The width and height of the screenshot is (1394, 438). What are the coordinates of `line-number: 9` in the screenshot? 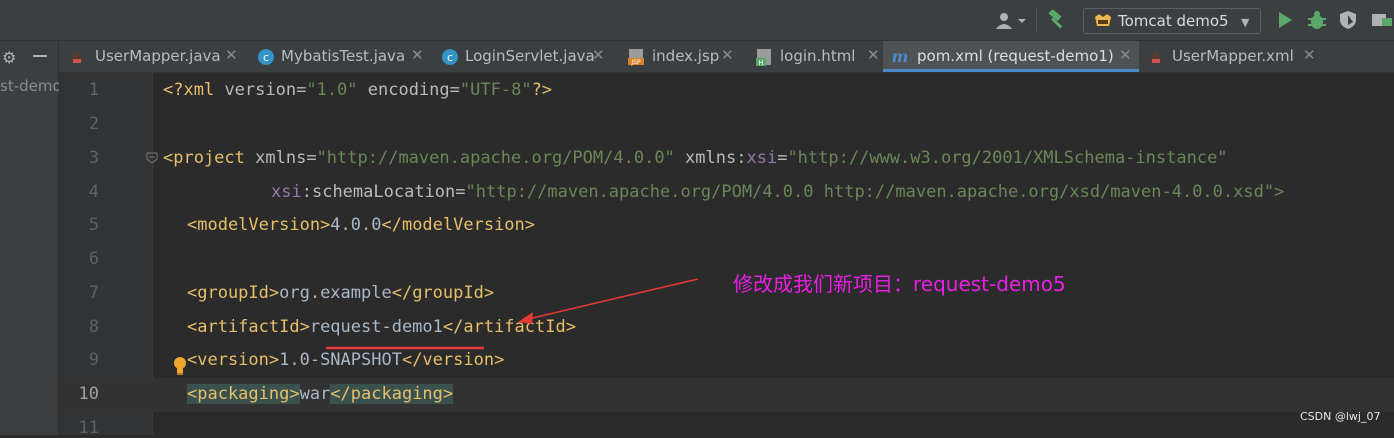 It's located at (93, 360).